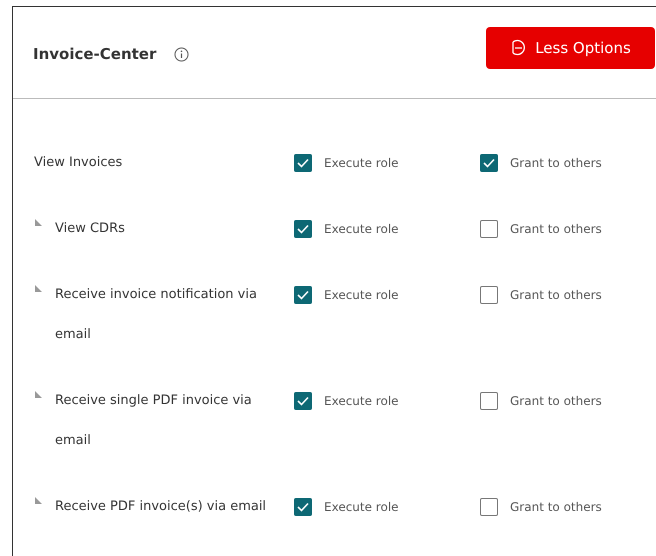  What do you see at coordinates (94, 53) in the screenshot?
I see `panel-title: Invoice-Center` at bounding box center [94, 53].